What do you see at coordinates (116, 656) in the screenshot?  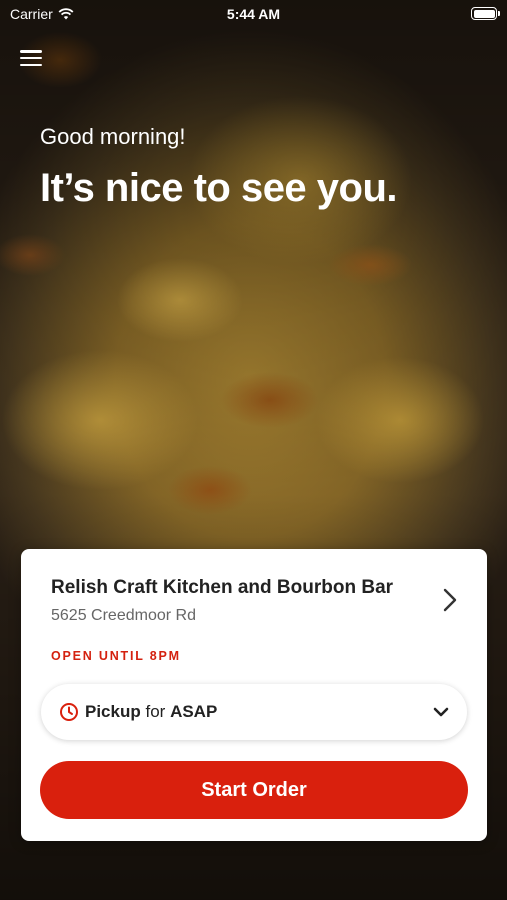 I see `open-status: OPEN UNTIL 8PM` at bounding box center [116, 656].